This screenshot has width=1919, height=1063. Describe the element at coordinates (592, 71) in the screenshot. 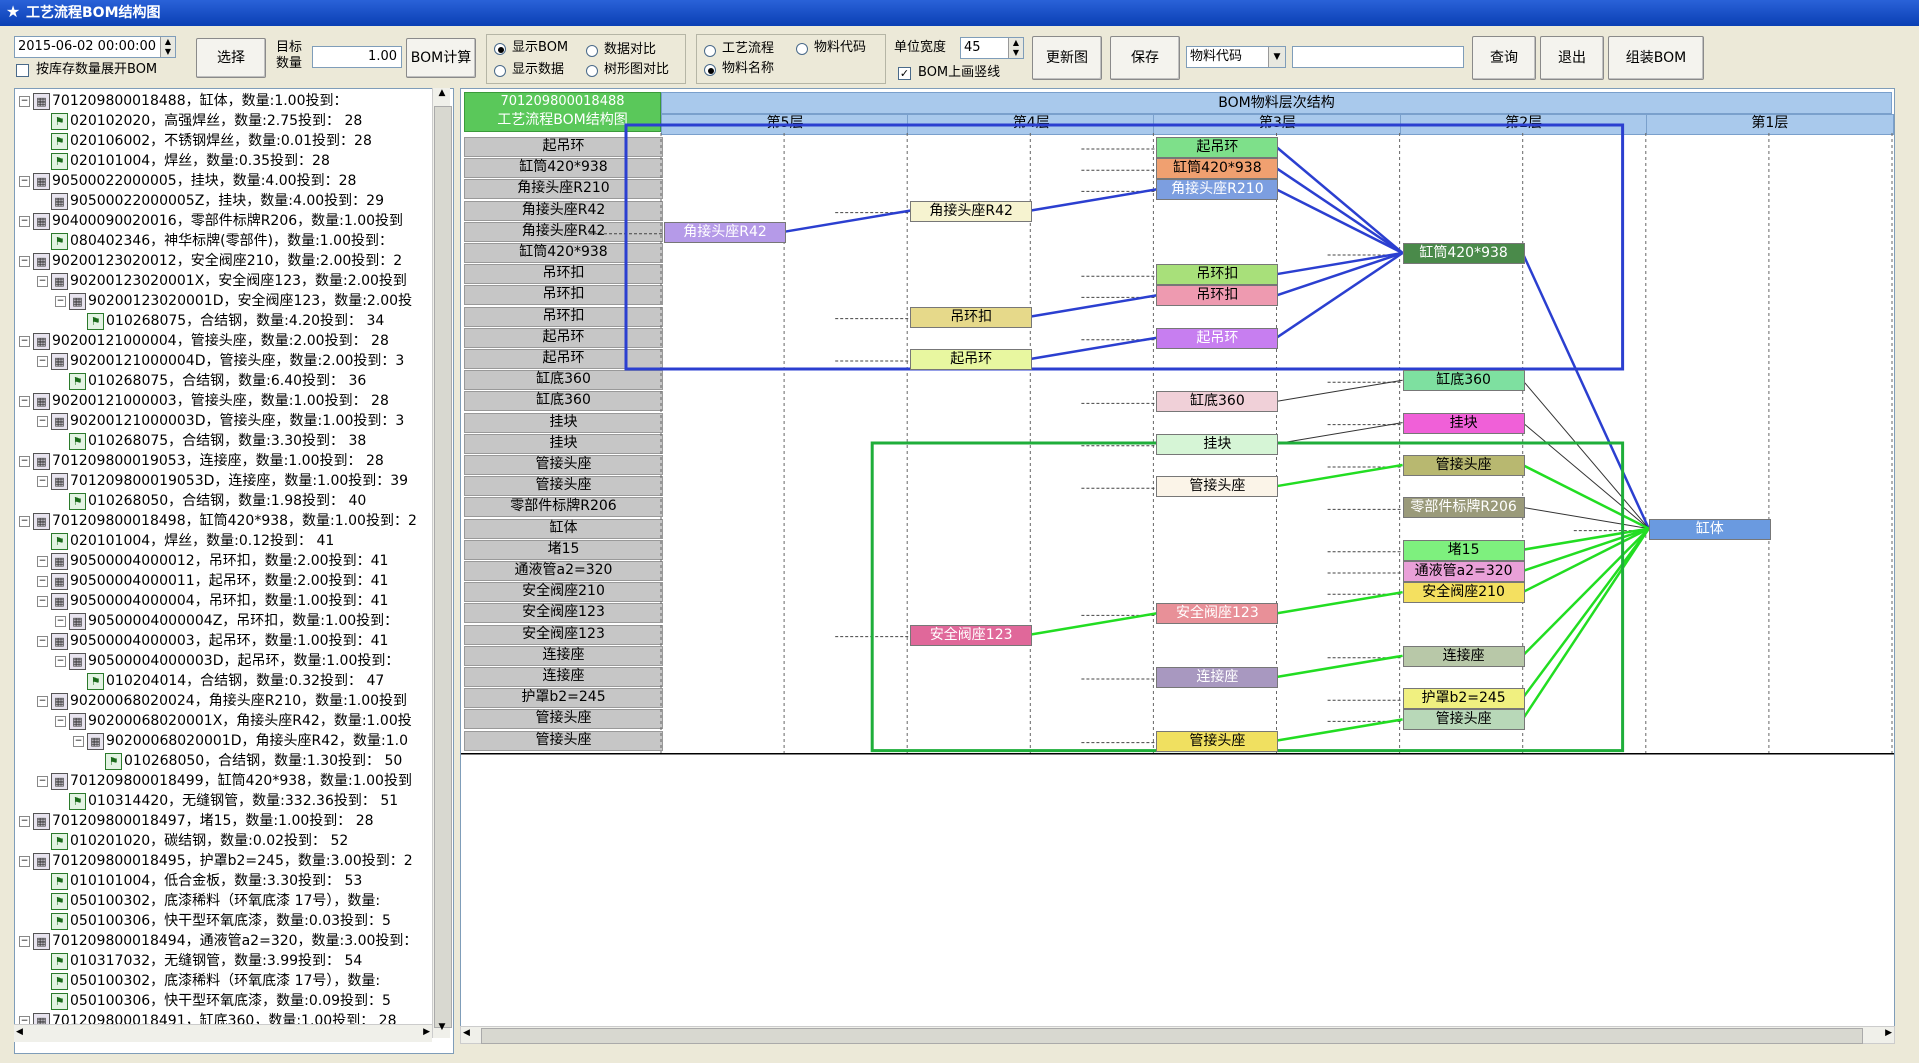

I see `radio-tree-compare` at that location.